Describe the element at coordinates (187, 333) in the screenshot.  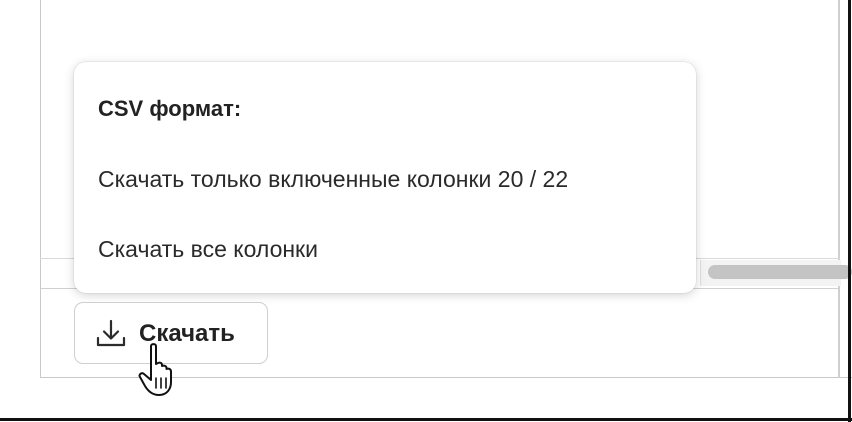
I see `download-button-label: Скачать` at that location.